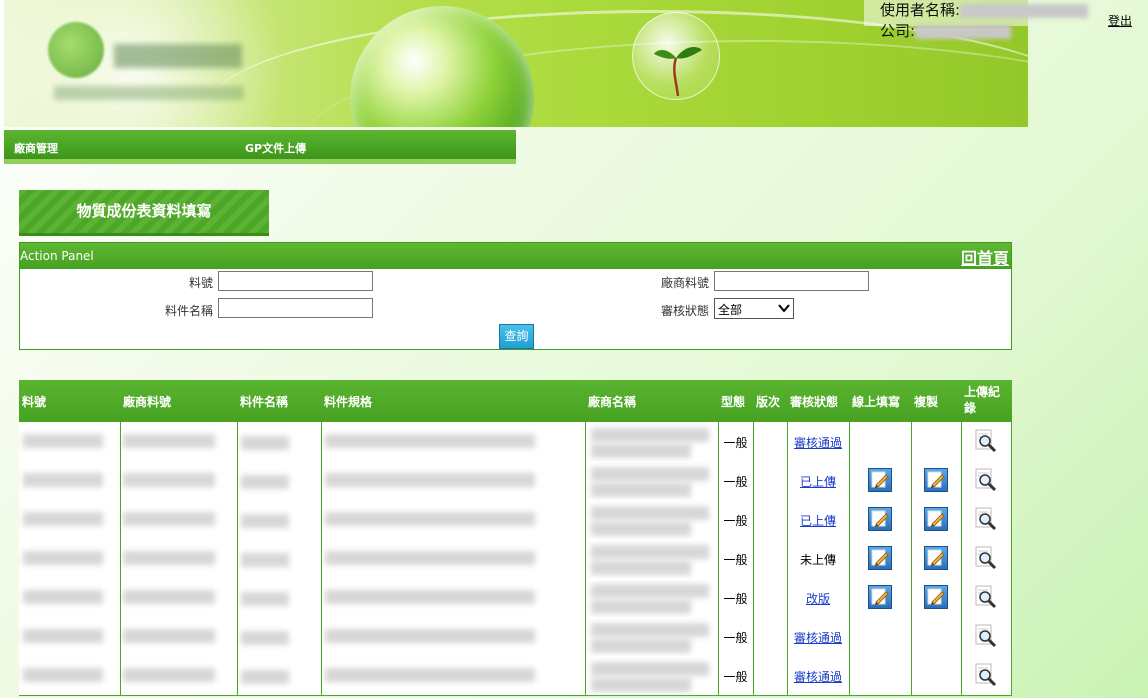 The image size is (1148, 698). I want to click on user-info: 使用者名稱: 公司:, so click(984, 21).